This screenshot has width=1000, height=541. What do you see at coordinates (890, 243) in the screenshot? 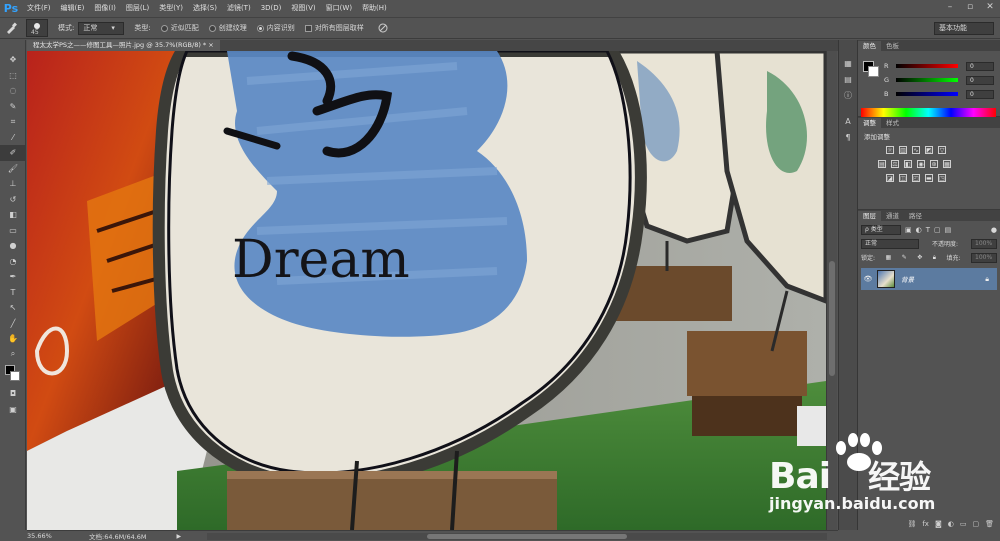
I see `blend-mode-select: 正常` at bounding box center [890, 243].